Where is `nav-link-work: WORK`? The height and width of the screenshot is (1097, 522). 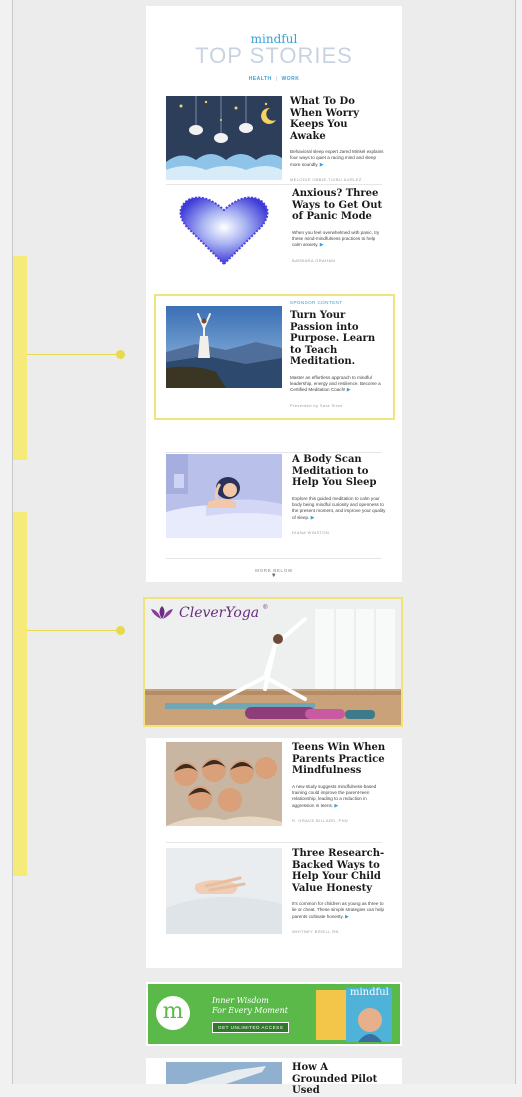 nav-link-work: WORK is located at coordinates (290, 79).